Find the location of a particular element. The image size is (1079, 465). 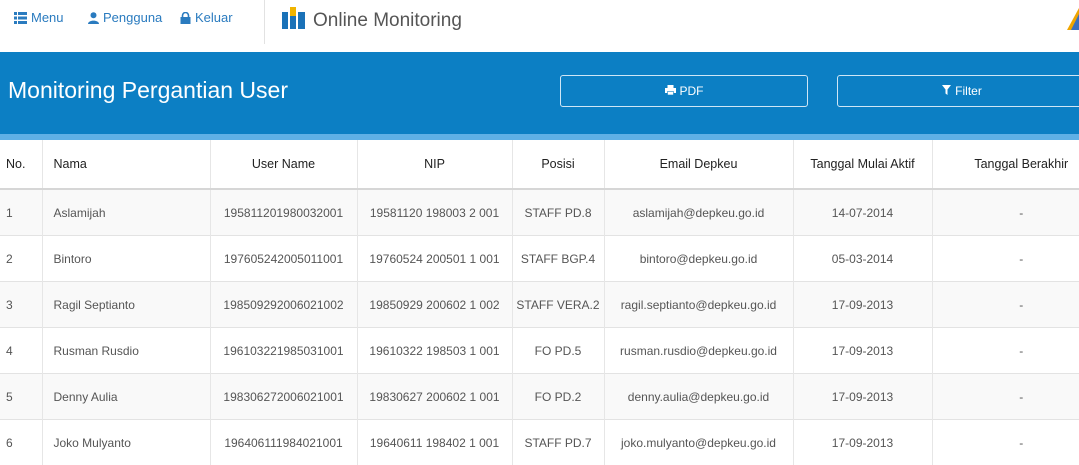

logo-icon is located at coordinates (1072, 21).